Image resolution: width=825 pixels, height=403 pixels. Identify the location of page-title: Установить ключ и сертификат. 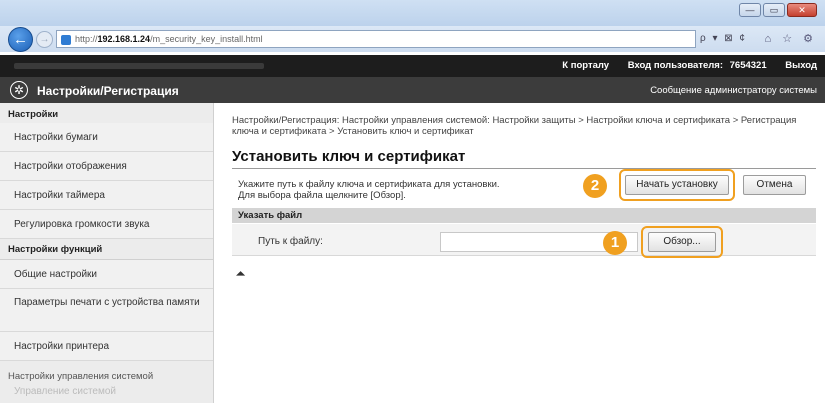
(349, 156).